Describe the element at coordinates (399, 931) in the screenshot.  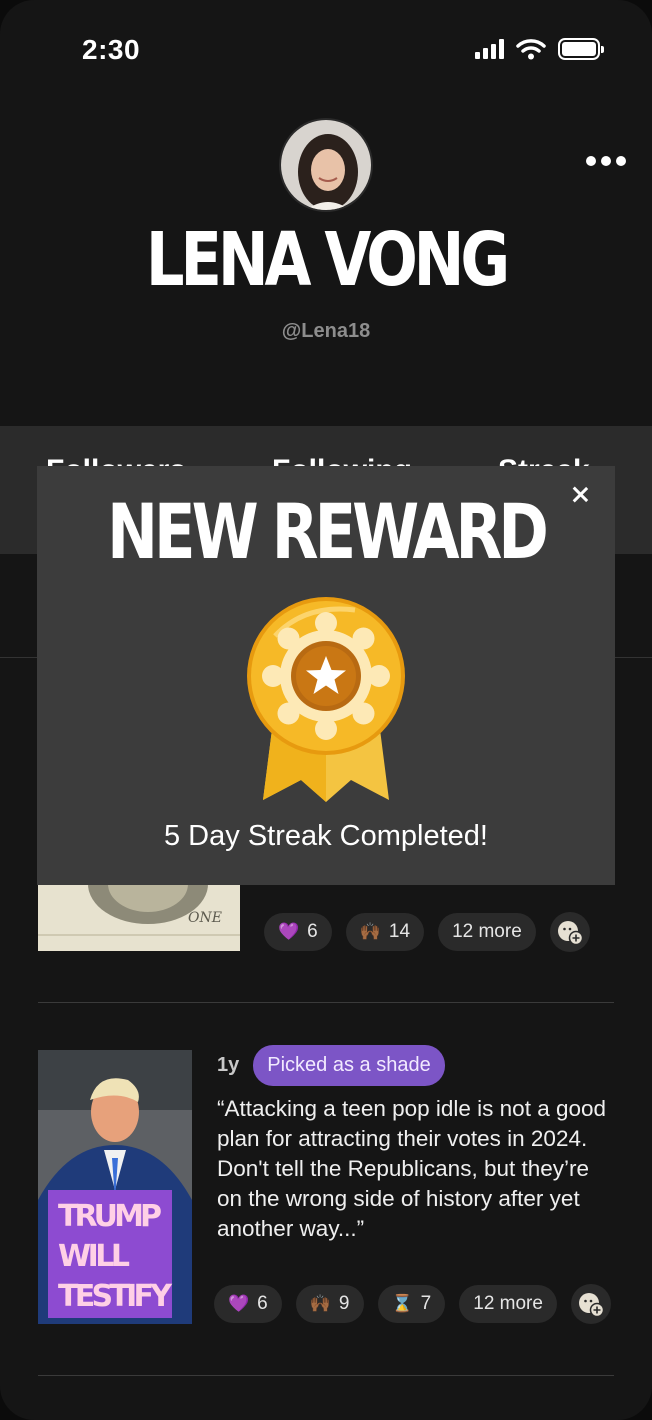
I see `reaction-count: 14` at that location.